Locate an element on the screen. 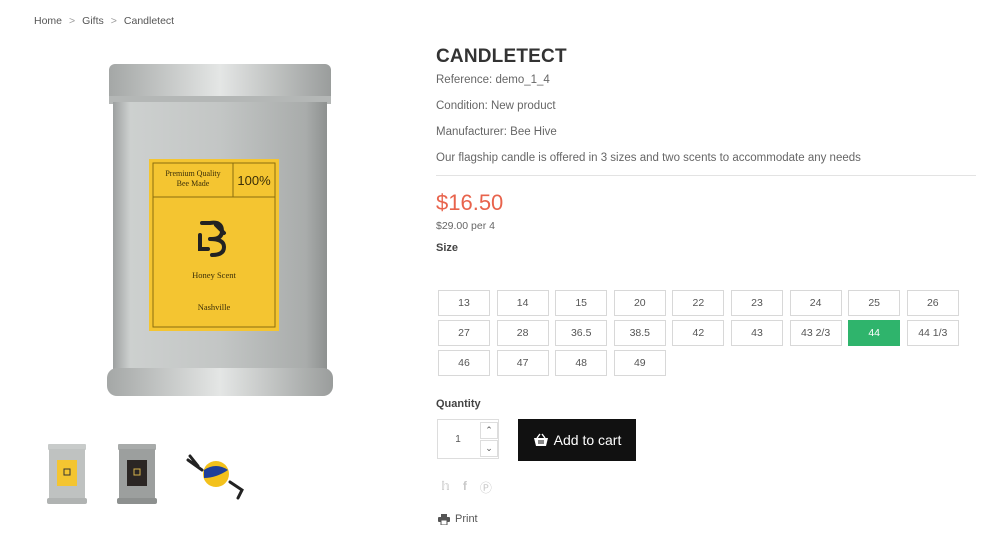 The image size is (1000, 540). size-option: 43 2/3 is located at coordinates (815, 333).